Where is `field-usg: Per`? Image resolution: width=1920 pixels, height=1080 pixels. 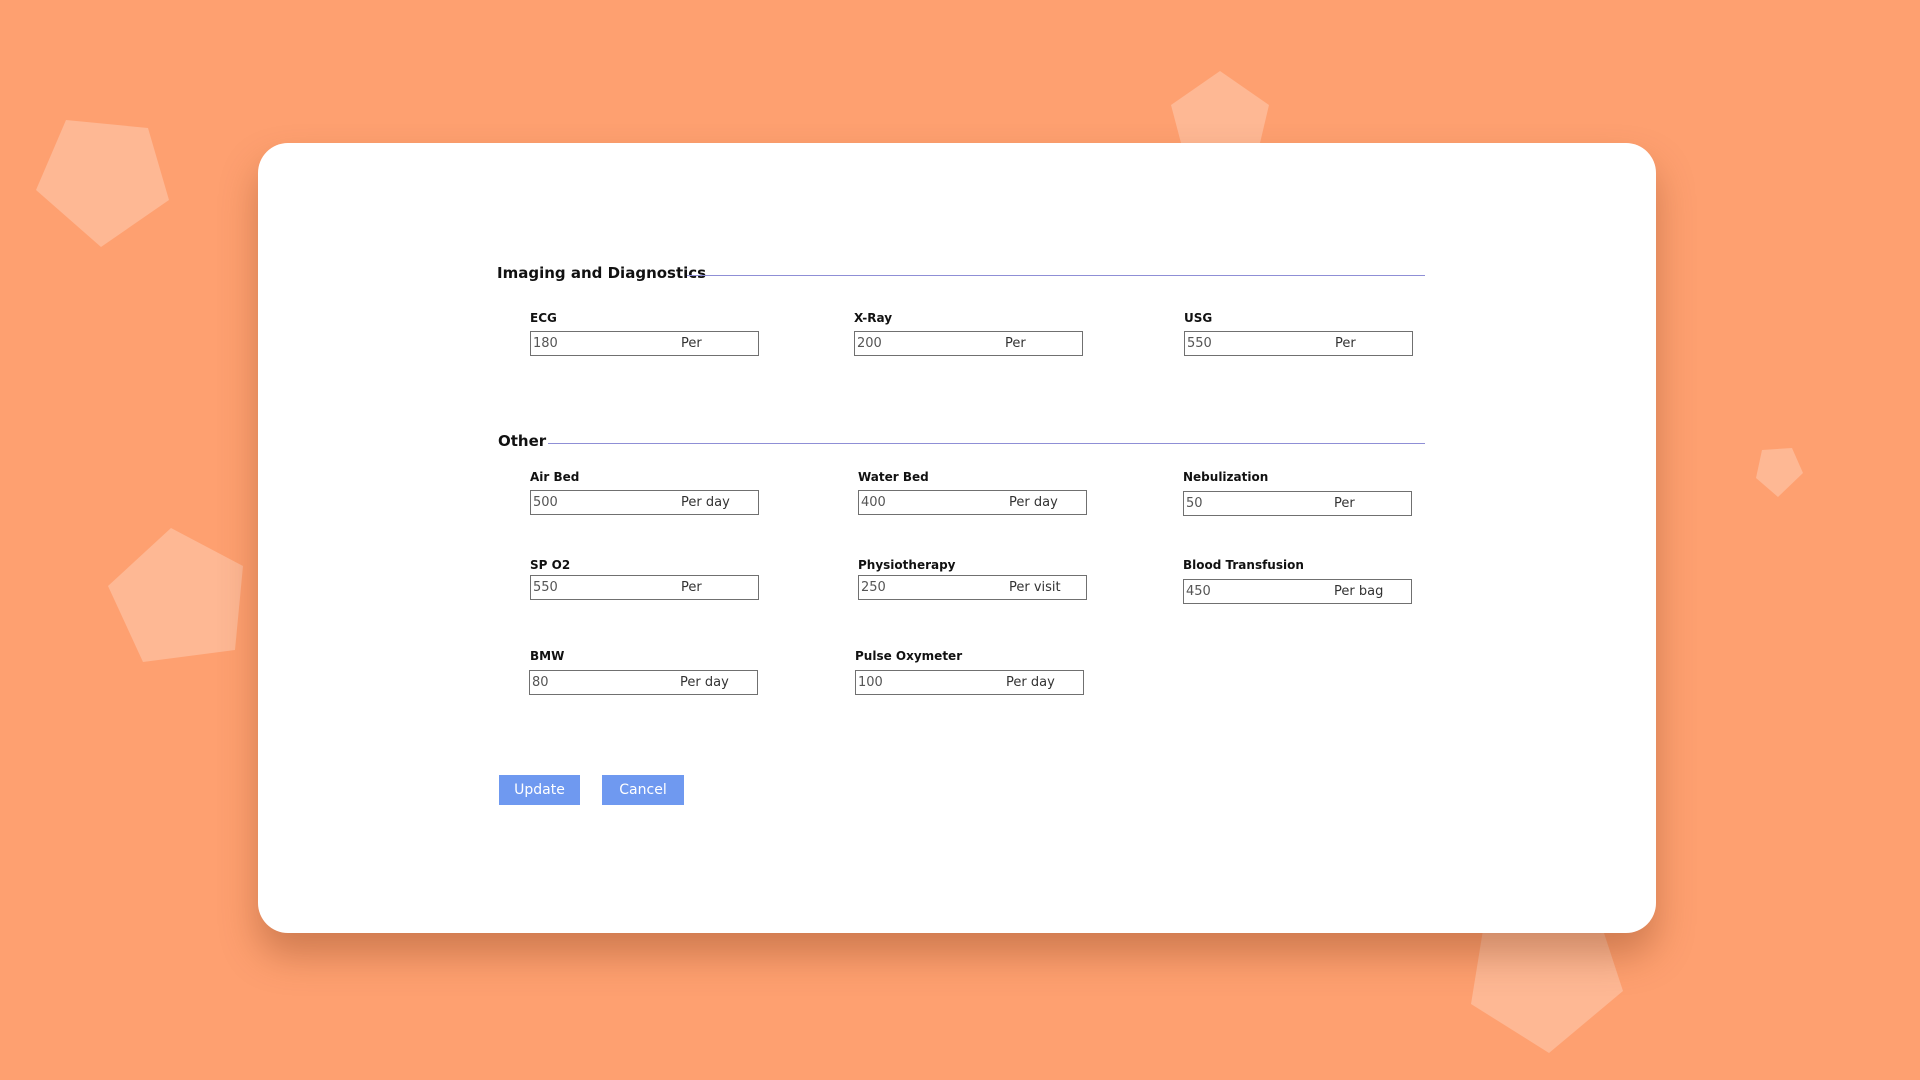 field-usg: Per is located at coordinates (1298, 343).